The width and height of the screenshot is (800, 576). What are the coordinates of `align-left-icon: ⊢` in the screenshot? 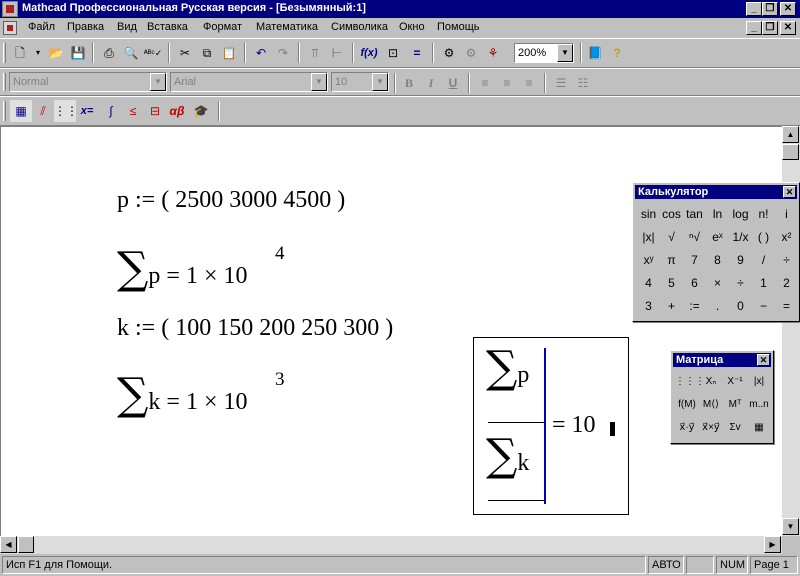 It's located at (337, 53).